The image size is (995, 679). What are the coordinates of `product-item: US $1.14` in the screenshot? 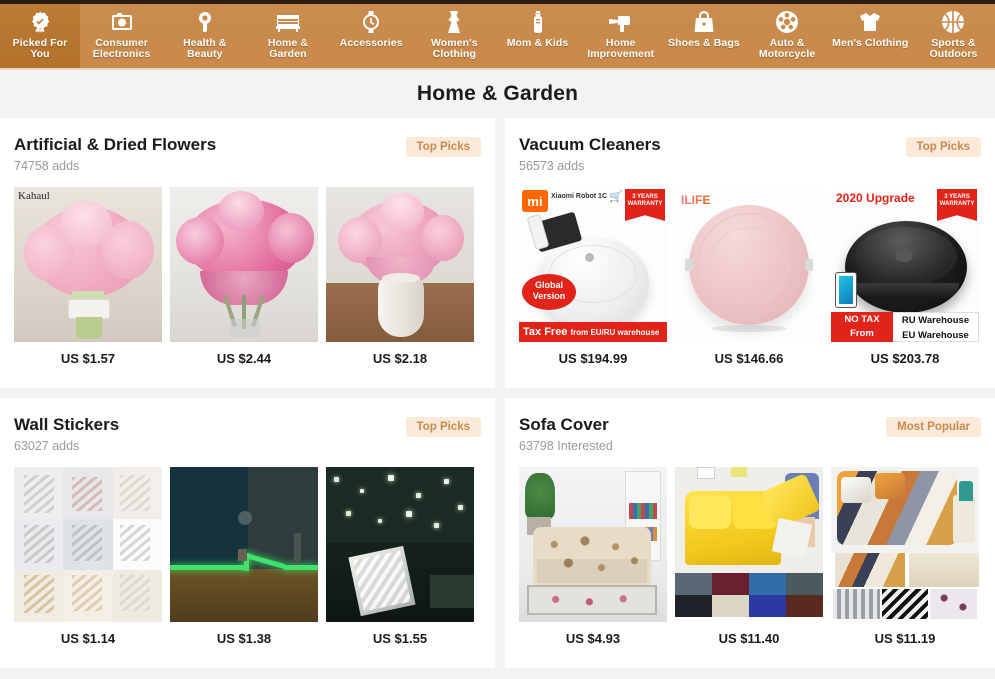 It's located at (88, 556).